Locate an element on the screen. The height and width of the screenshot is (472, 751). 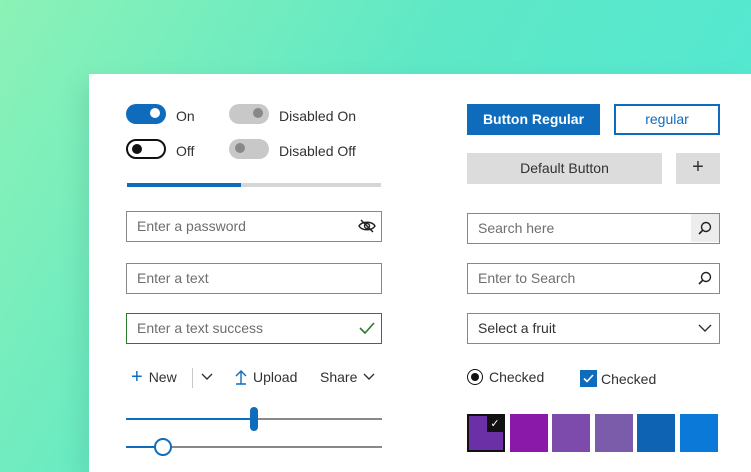
text-placeholder: Enter a text is located at coordinates (173, 278).